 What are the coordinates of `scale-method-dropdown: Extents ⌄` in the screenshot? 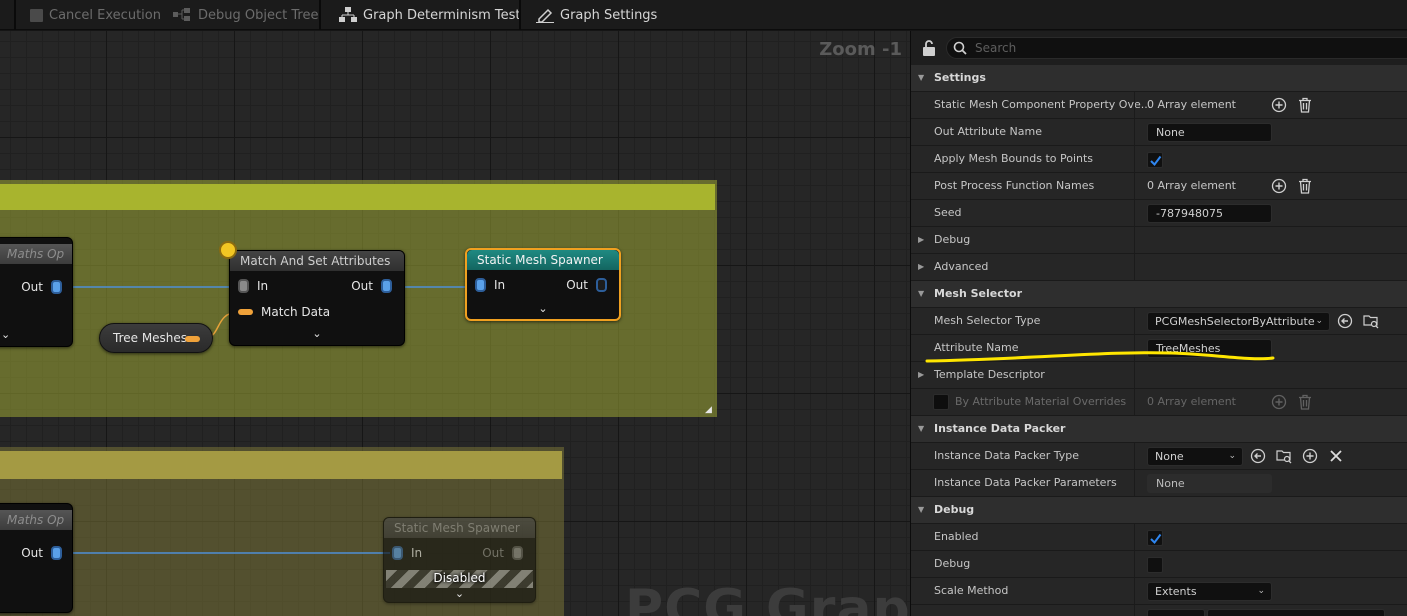 It's located at (1209, 591).